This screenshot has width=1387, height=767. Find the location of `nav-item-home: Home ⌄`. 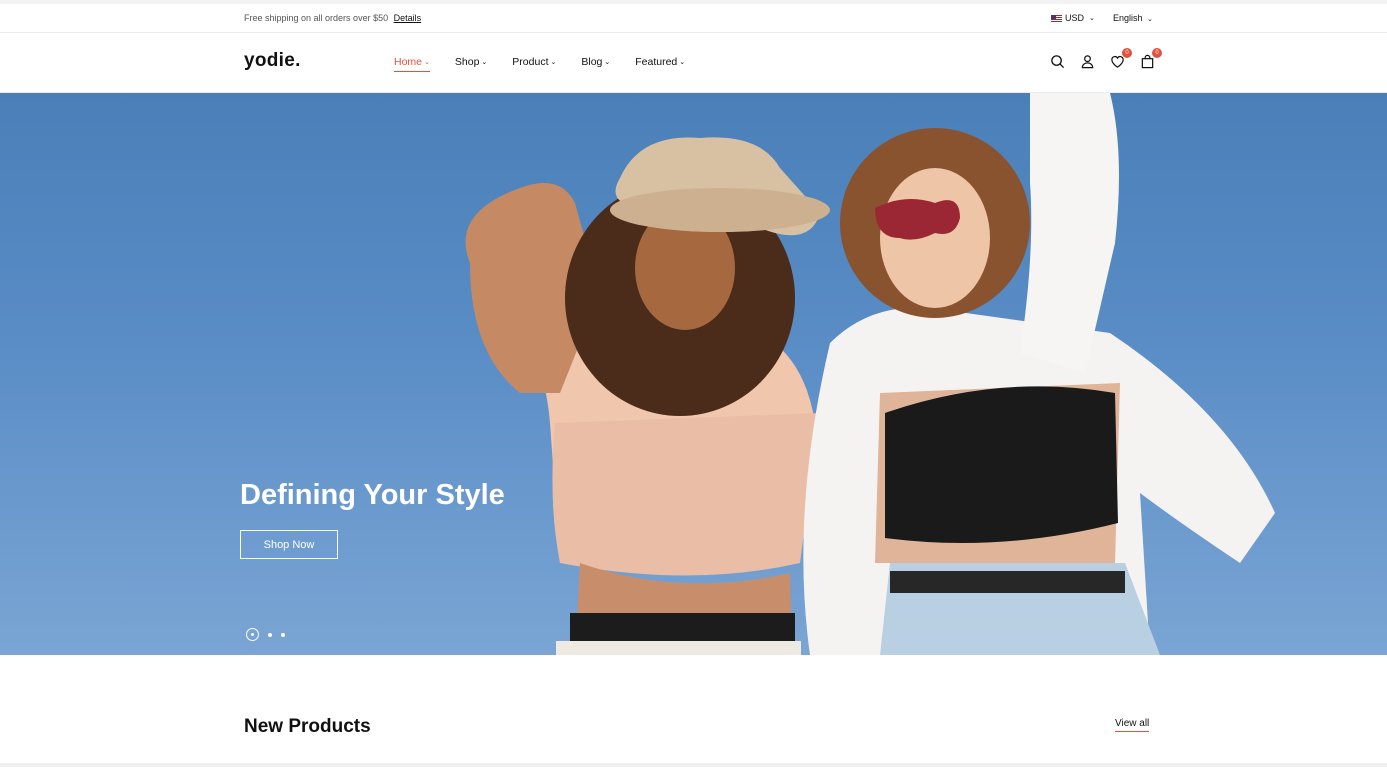

nav-item-home: Home ⌄ is located at coordinates (412, 64).